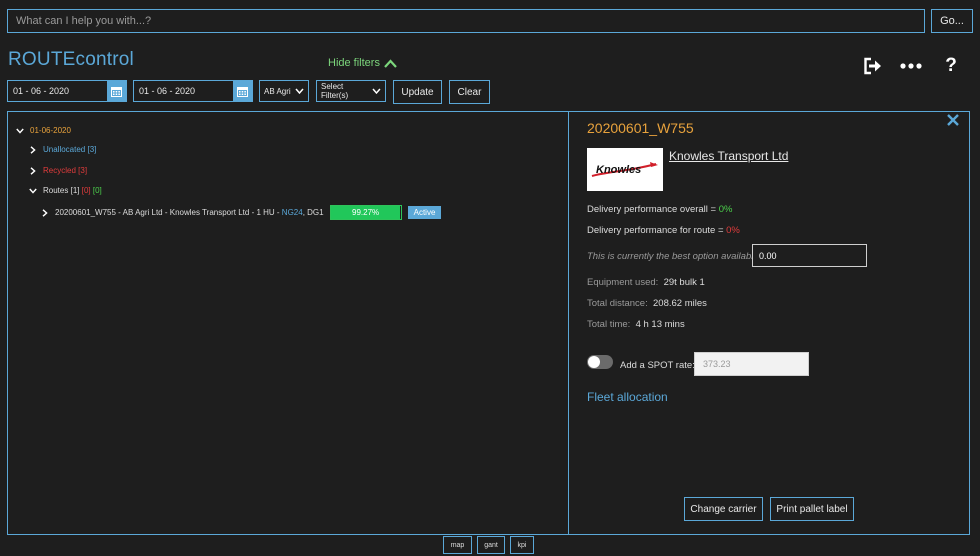  Describe the element at coordinates (417, 92) in the screenshot. I see `update-button: Update` at that location.